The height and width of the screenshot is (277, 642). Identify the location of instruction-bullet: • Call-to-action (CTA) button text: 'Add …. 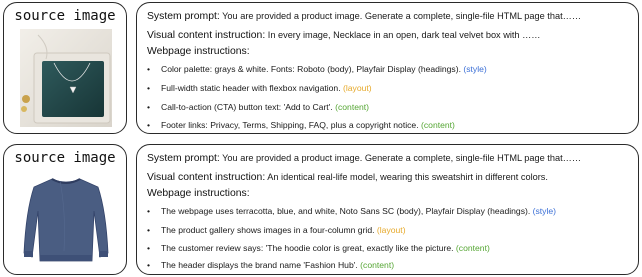
(258, 107).